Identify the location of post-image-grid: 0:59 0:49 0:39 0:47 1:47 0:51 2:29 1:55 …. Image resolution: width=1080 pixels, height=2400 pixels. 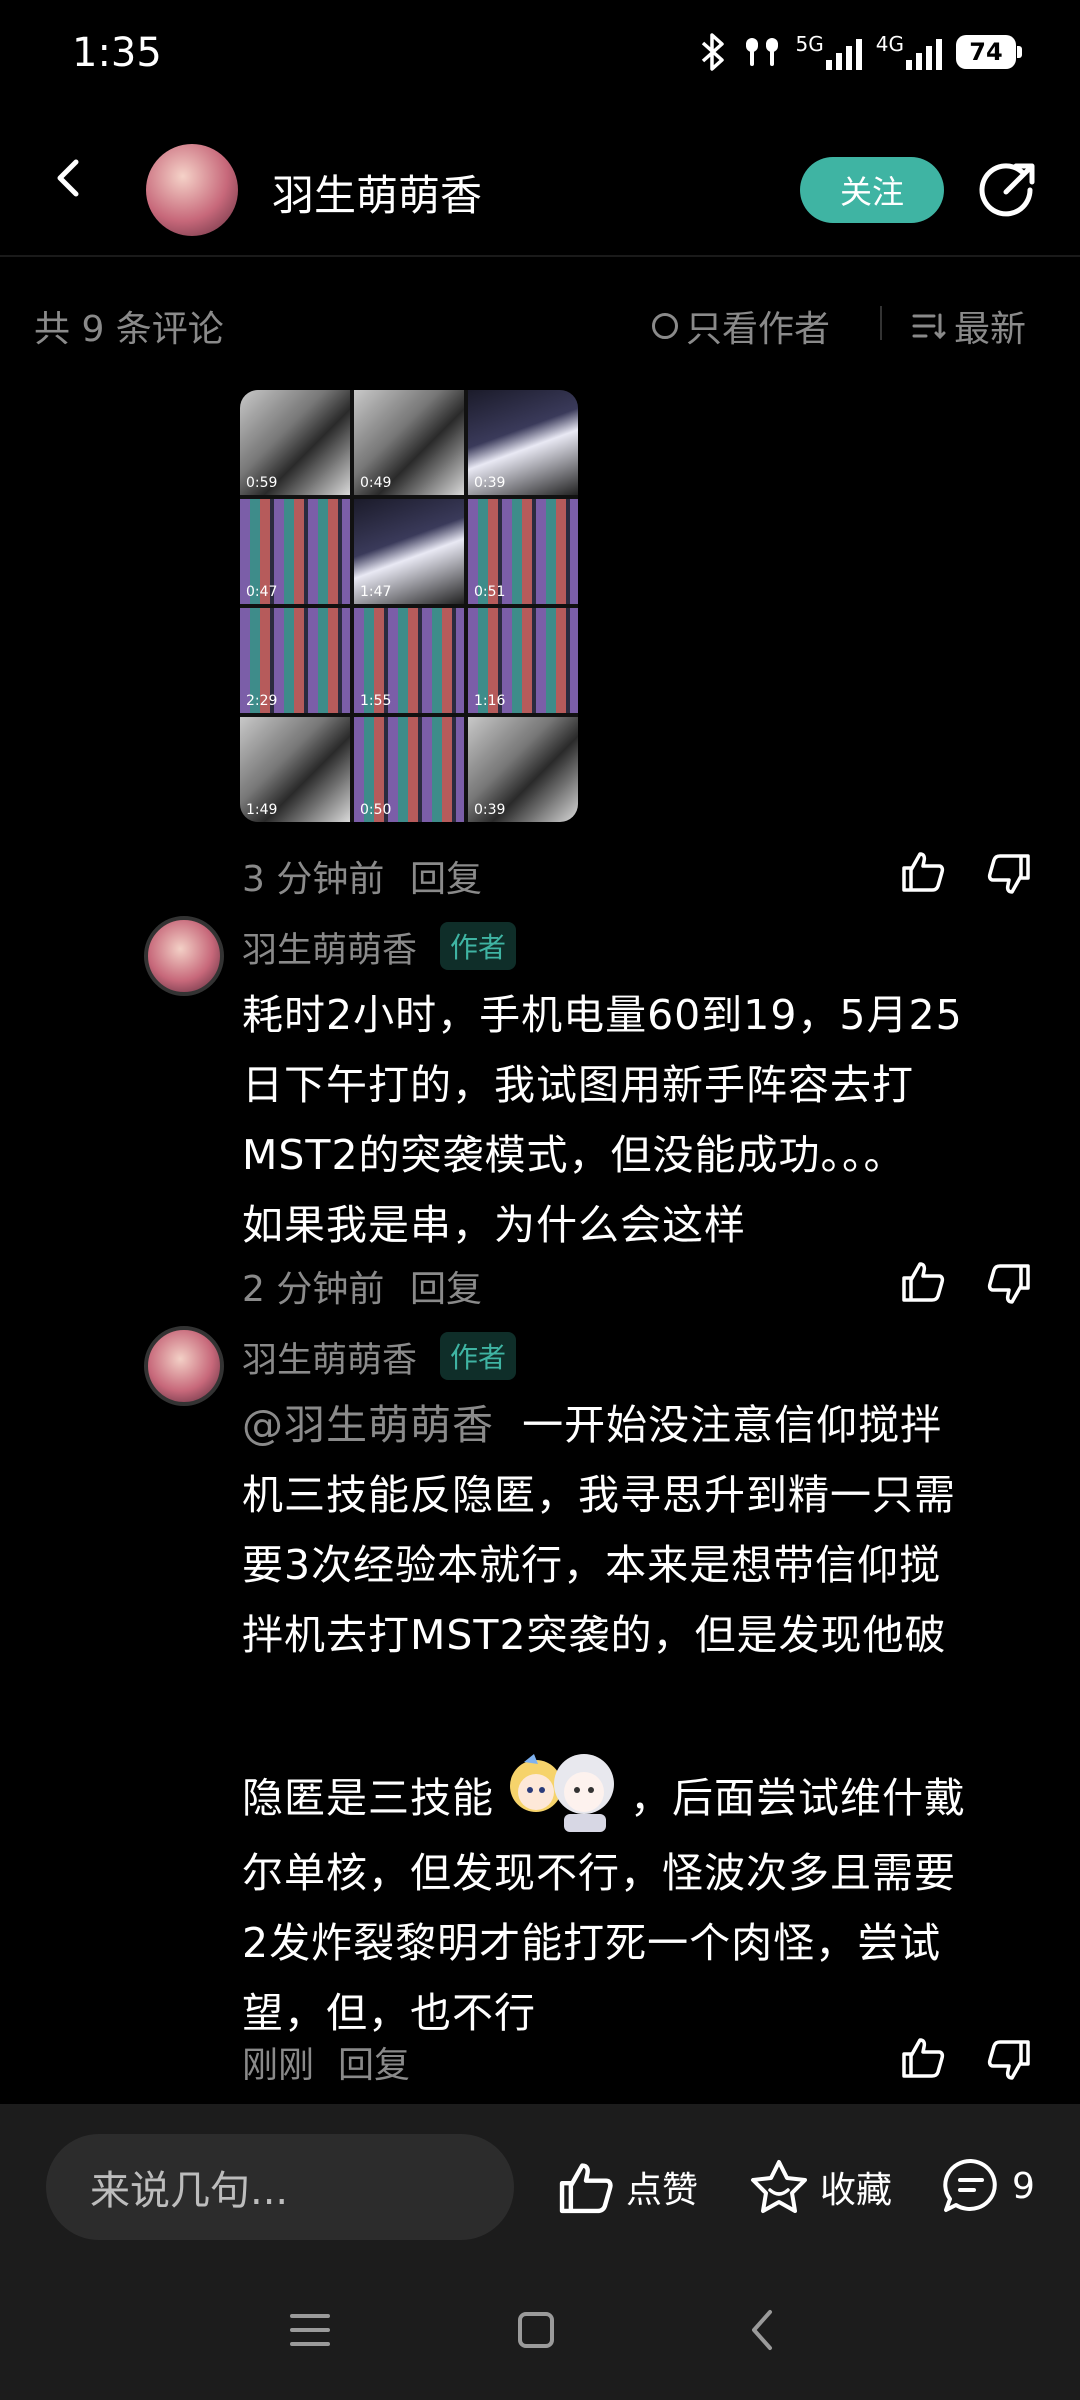
(409, 606).